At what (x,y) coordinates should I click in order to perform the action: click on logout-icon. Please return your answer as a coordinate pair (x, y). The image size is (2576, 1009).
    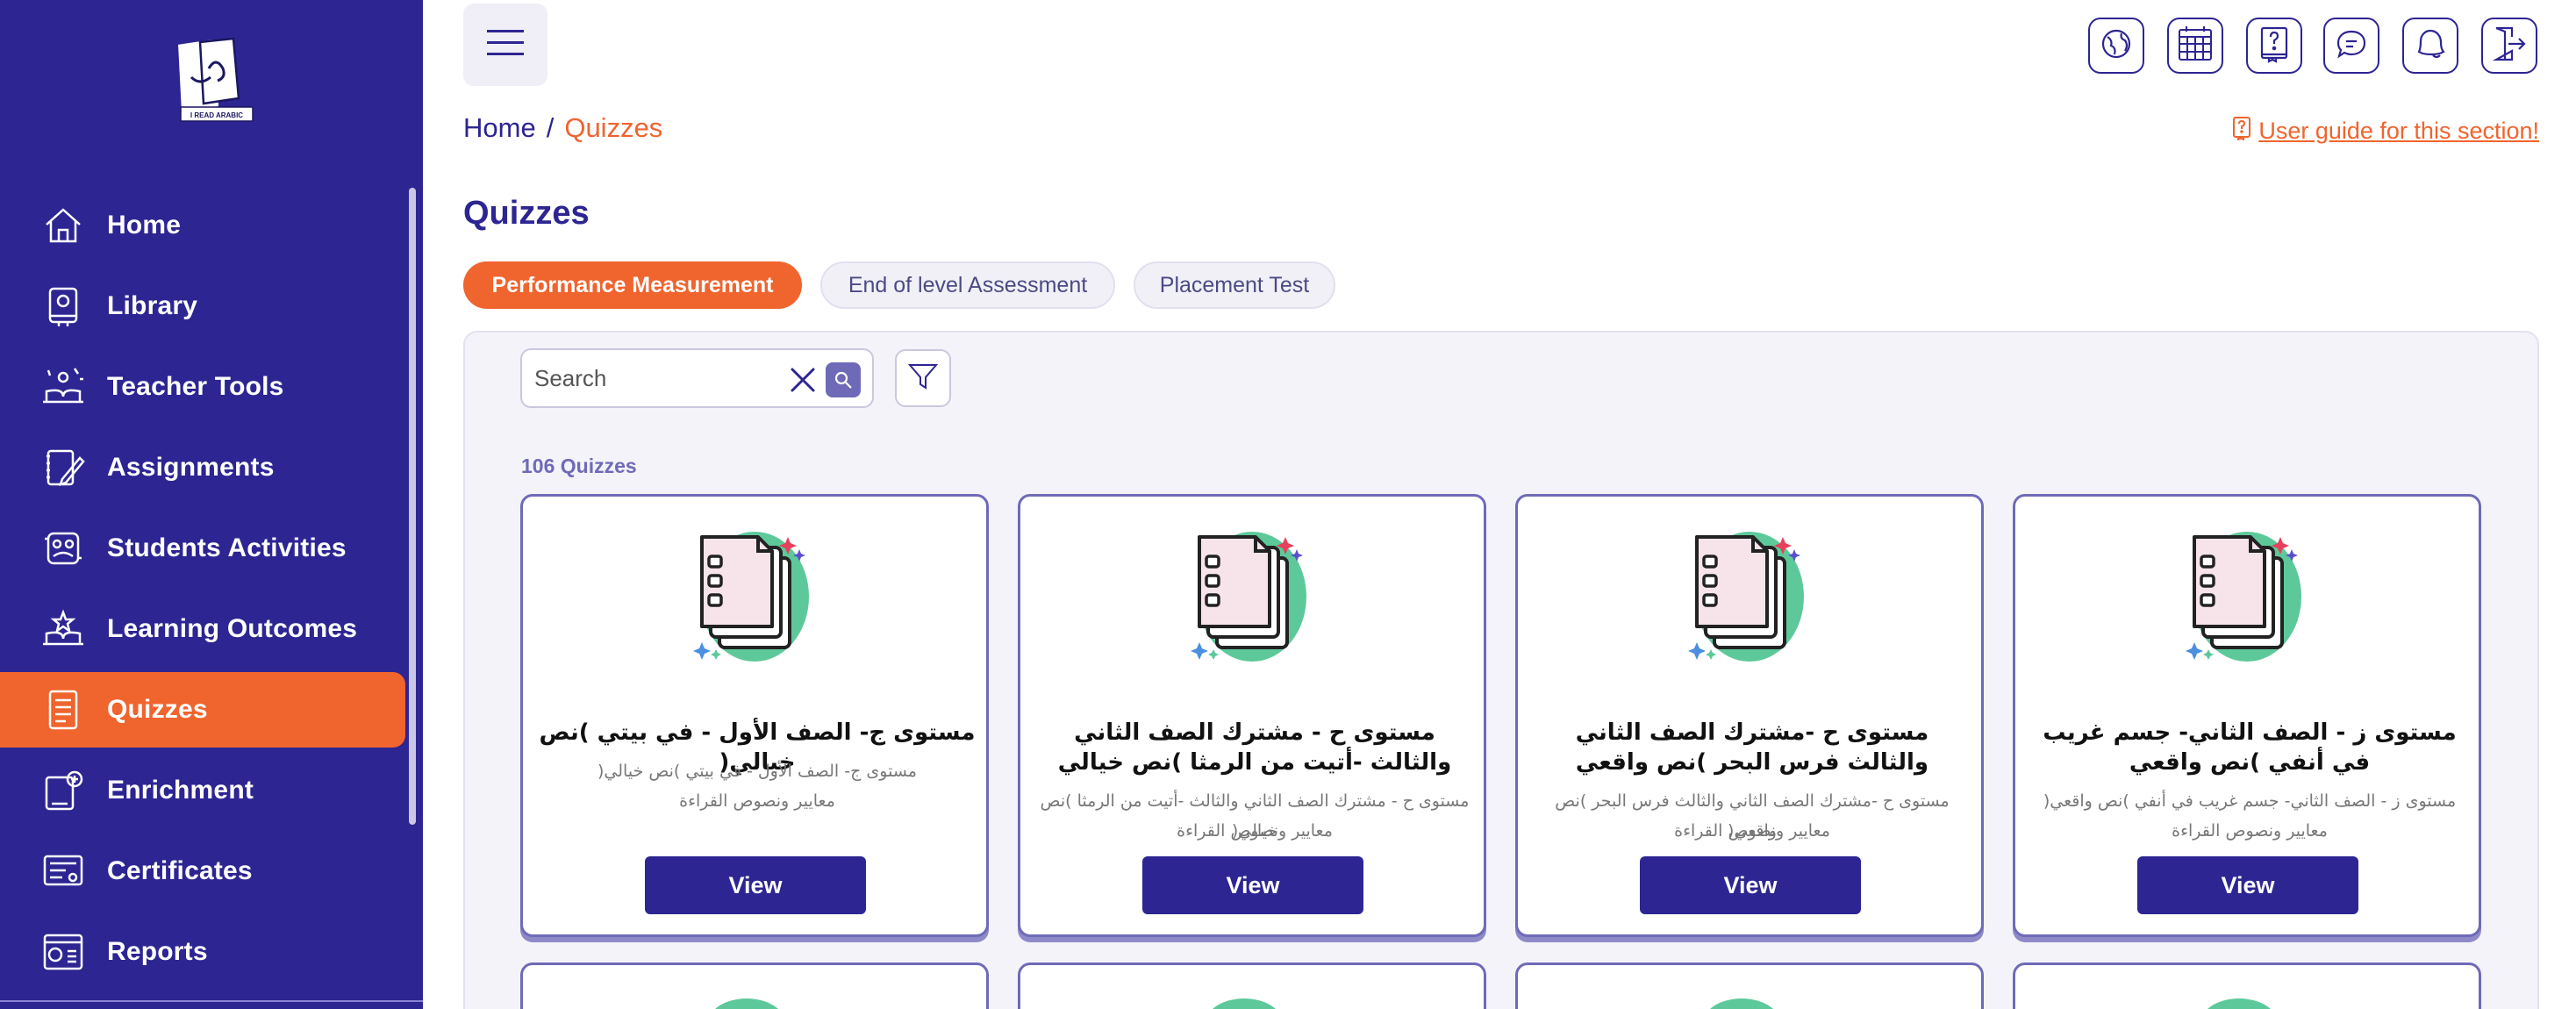
    Looking at the image, I should click on (2509, 46).